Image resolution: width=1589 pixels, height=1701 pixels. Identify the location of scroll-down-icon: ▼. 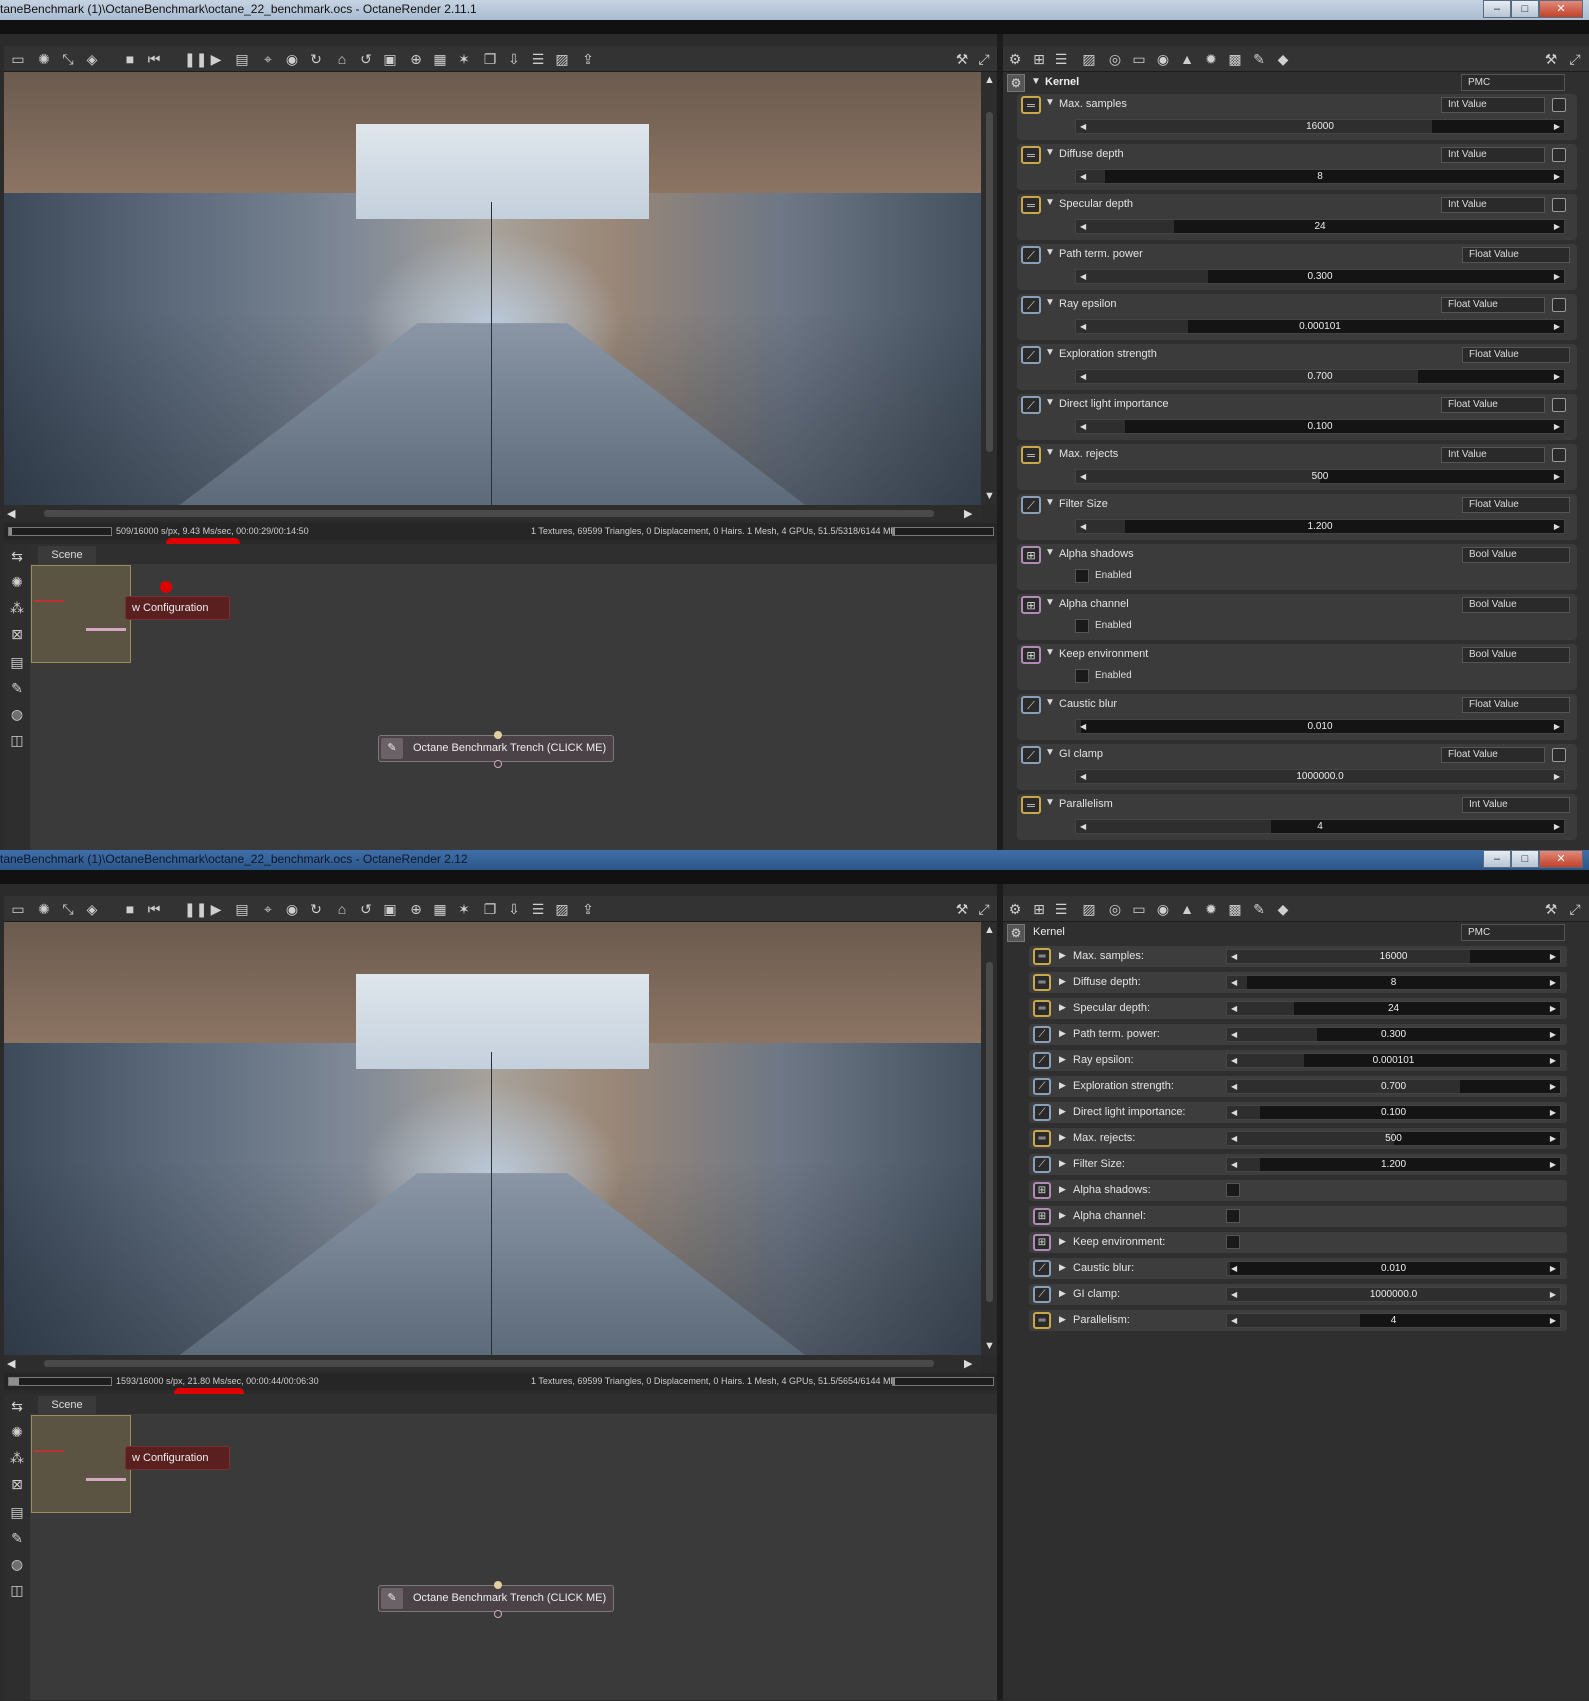
(989, 1346).